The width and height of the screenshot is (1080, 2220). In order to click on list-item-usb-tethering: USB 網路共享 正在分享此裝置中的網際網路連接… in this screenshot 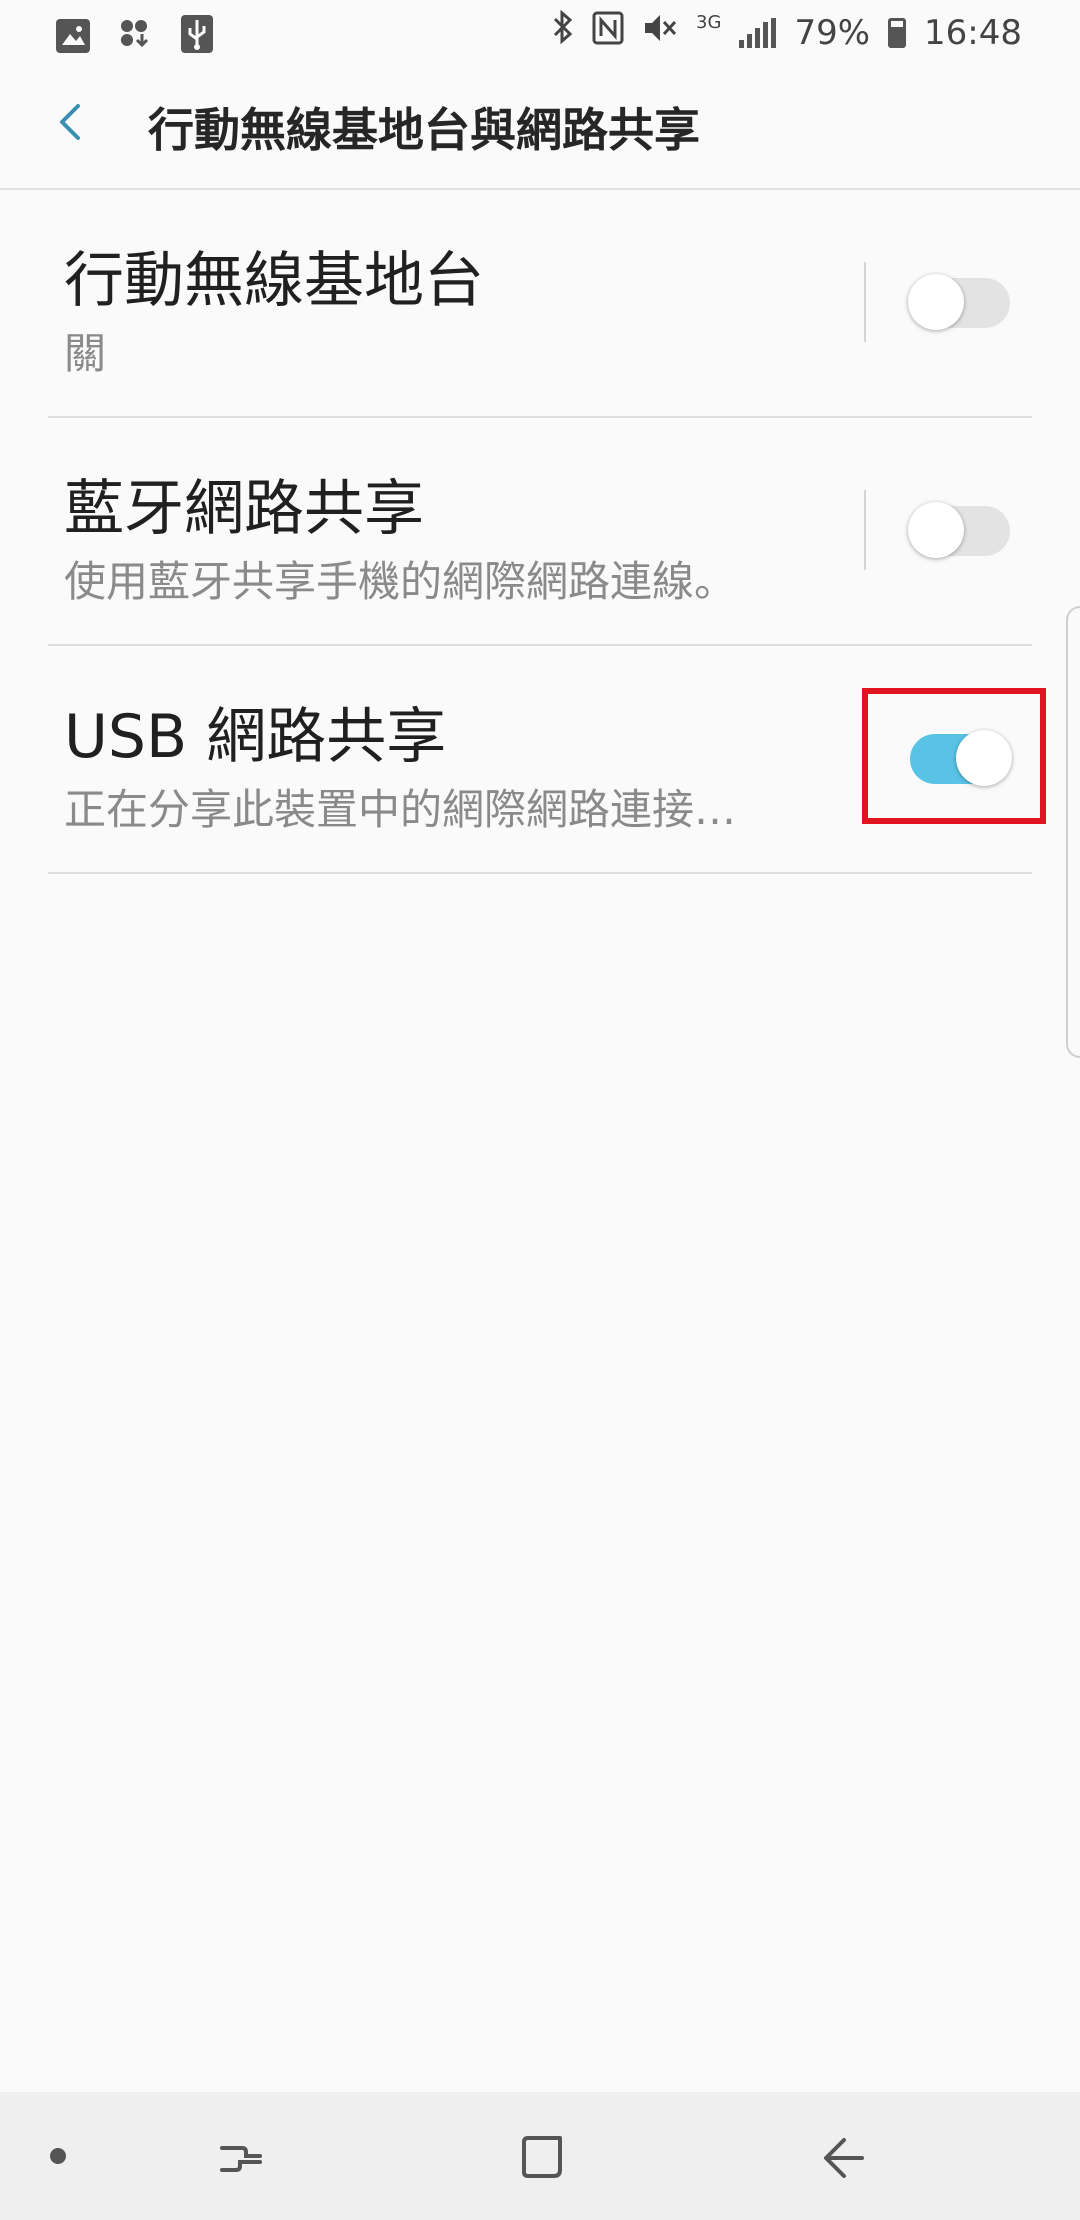, I will do `click(547, 760)`.